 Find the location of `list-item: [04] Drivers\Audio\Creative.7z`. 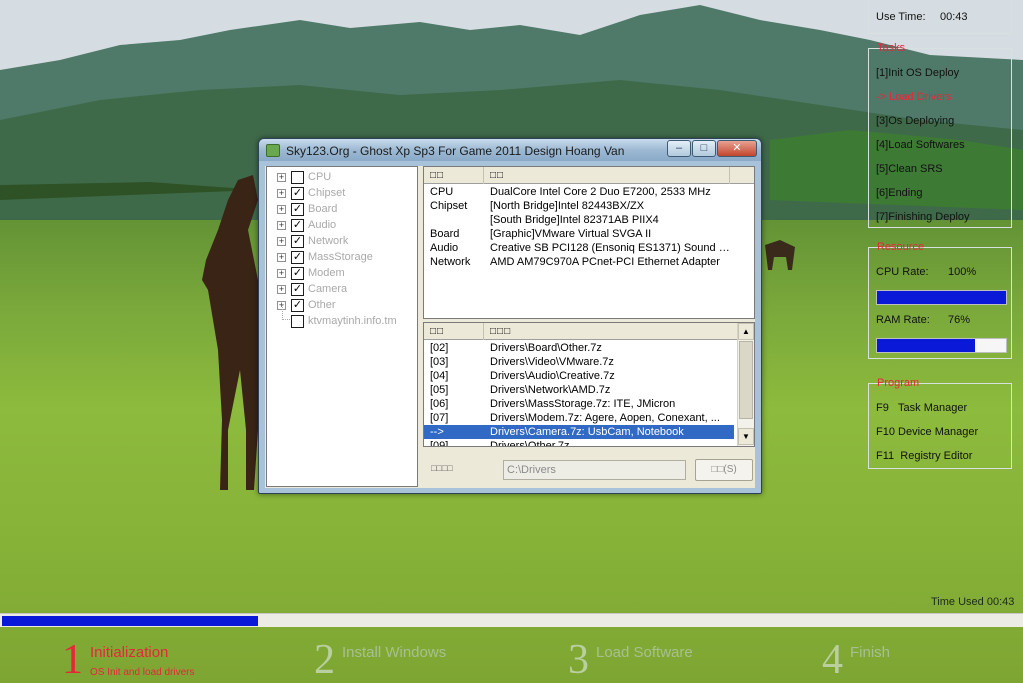

list-item: [04] Drivers\Audio\Creative.7z is located at coordinates (579, 376).